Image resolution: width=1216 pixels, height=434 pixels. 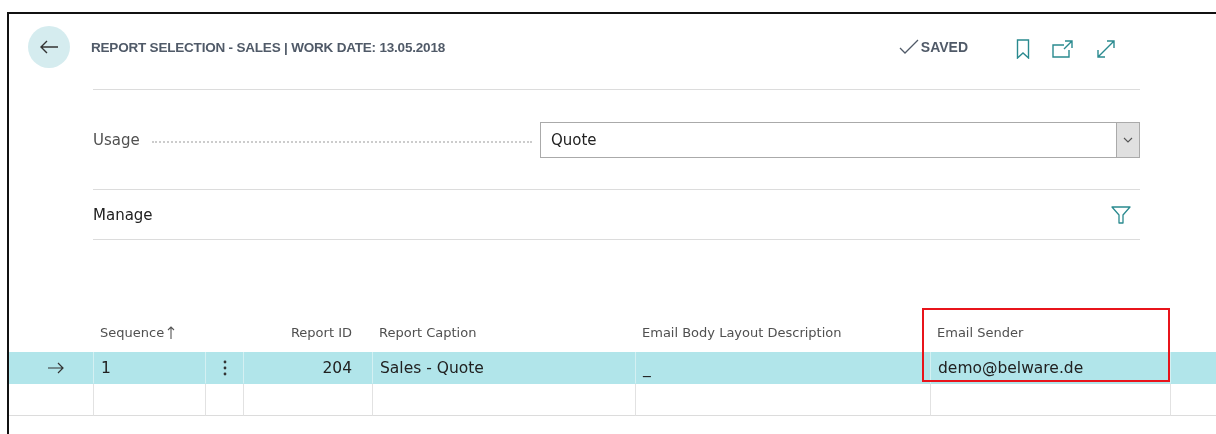 I want to click on table-cell: 204, so click(x=307, y=368).